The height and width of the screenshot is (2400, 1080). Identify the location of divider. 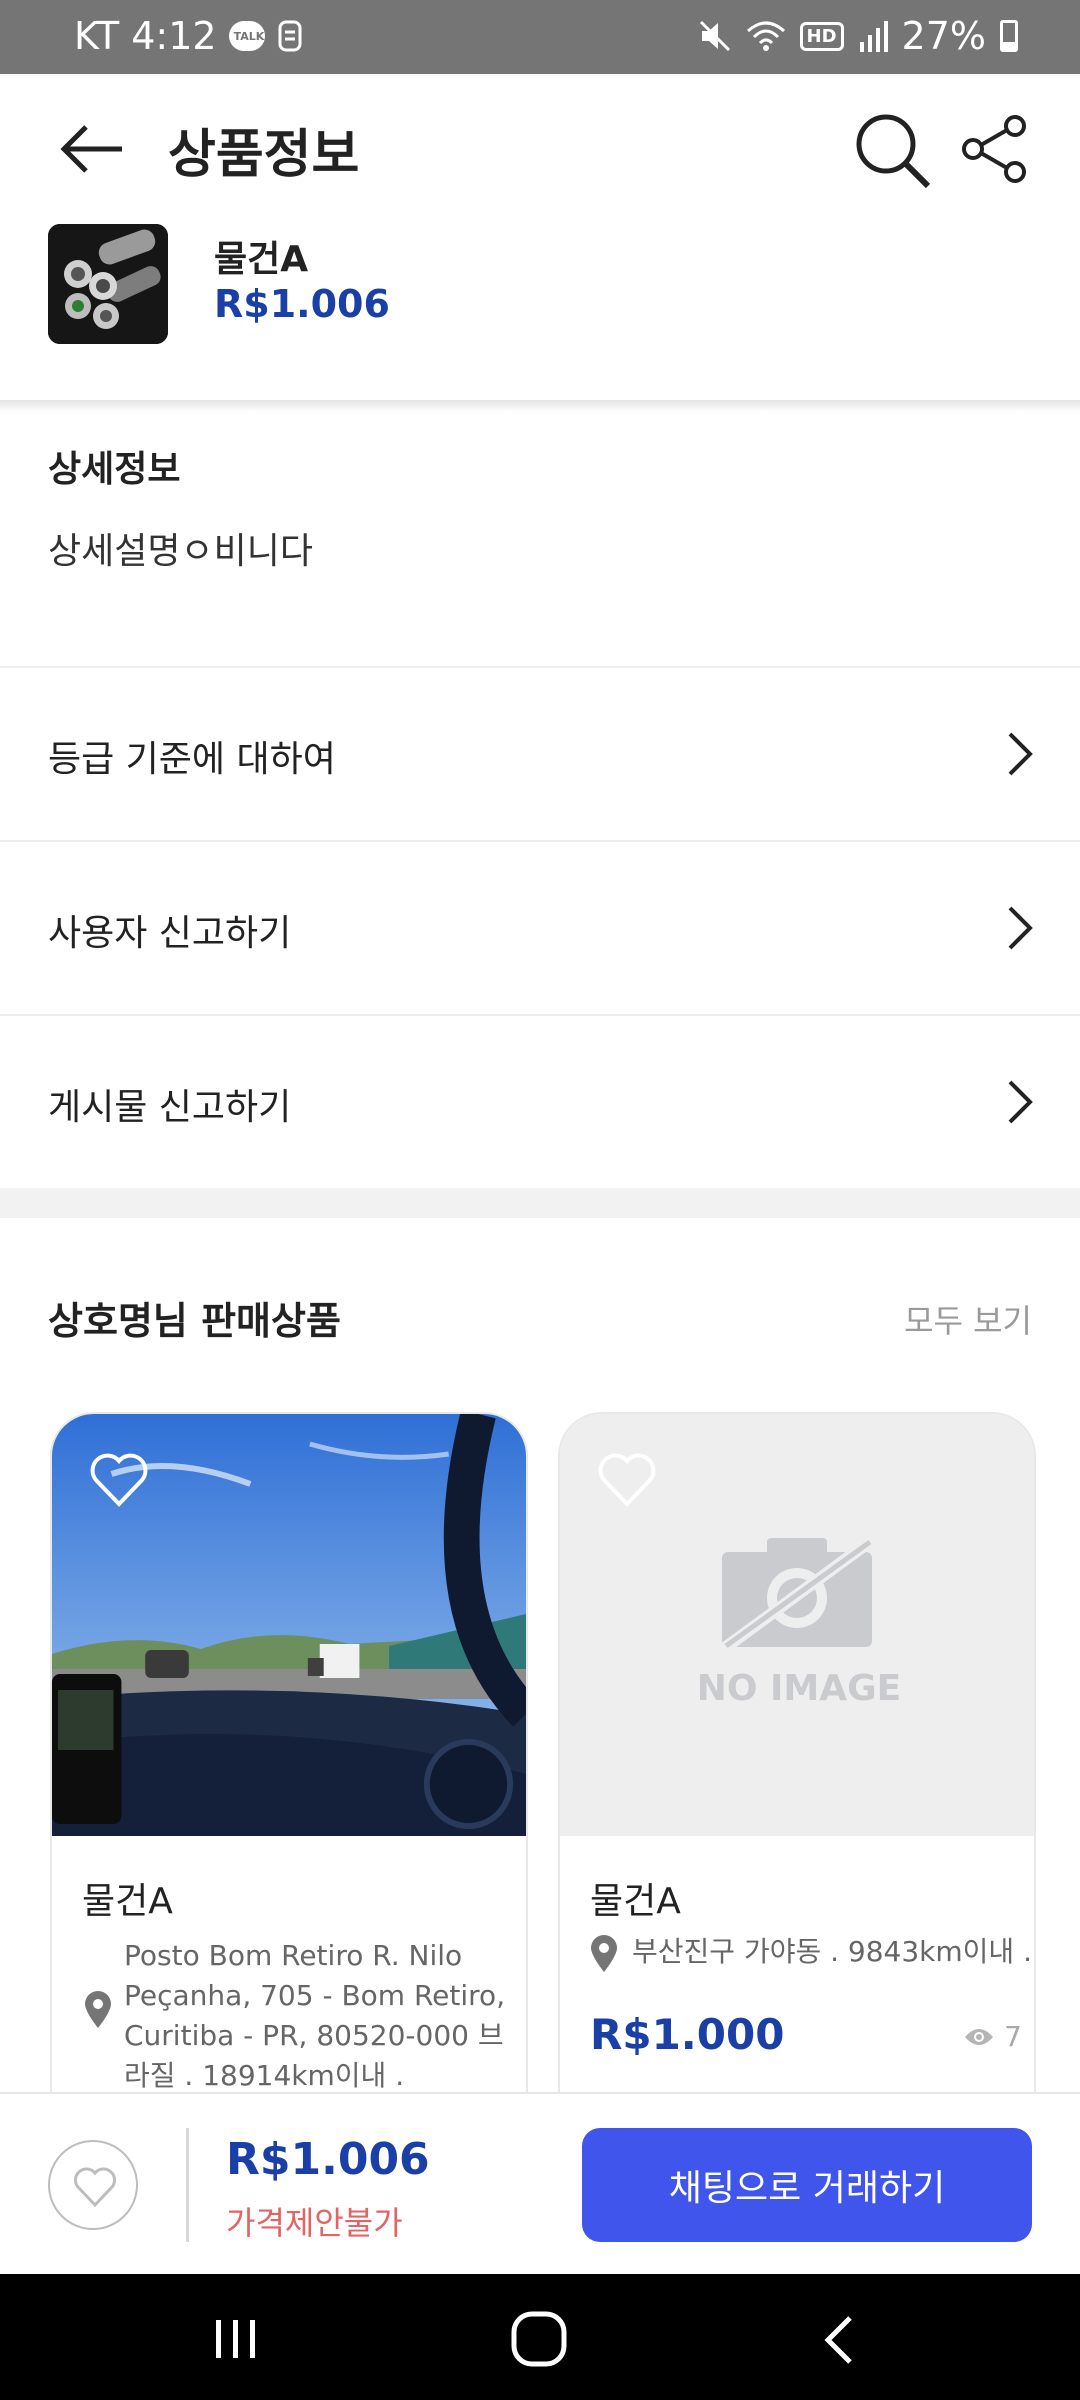
(187, 2185).